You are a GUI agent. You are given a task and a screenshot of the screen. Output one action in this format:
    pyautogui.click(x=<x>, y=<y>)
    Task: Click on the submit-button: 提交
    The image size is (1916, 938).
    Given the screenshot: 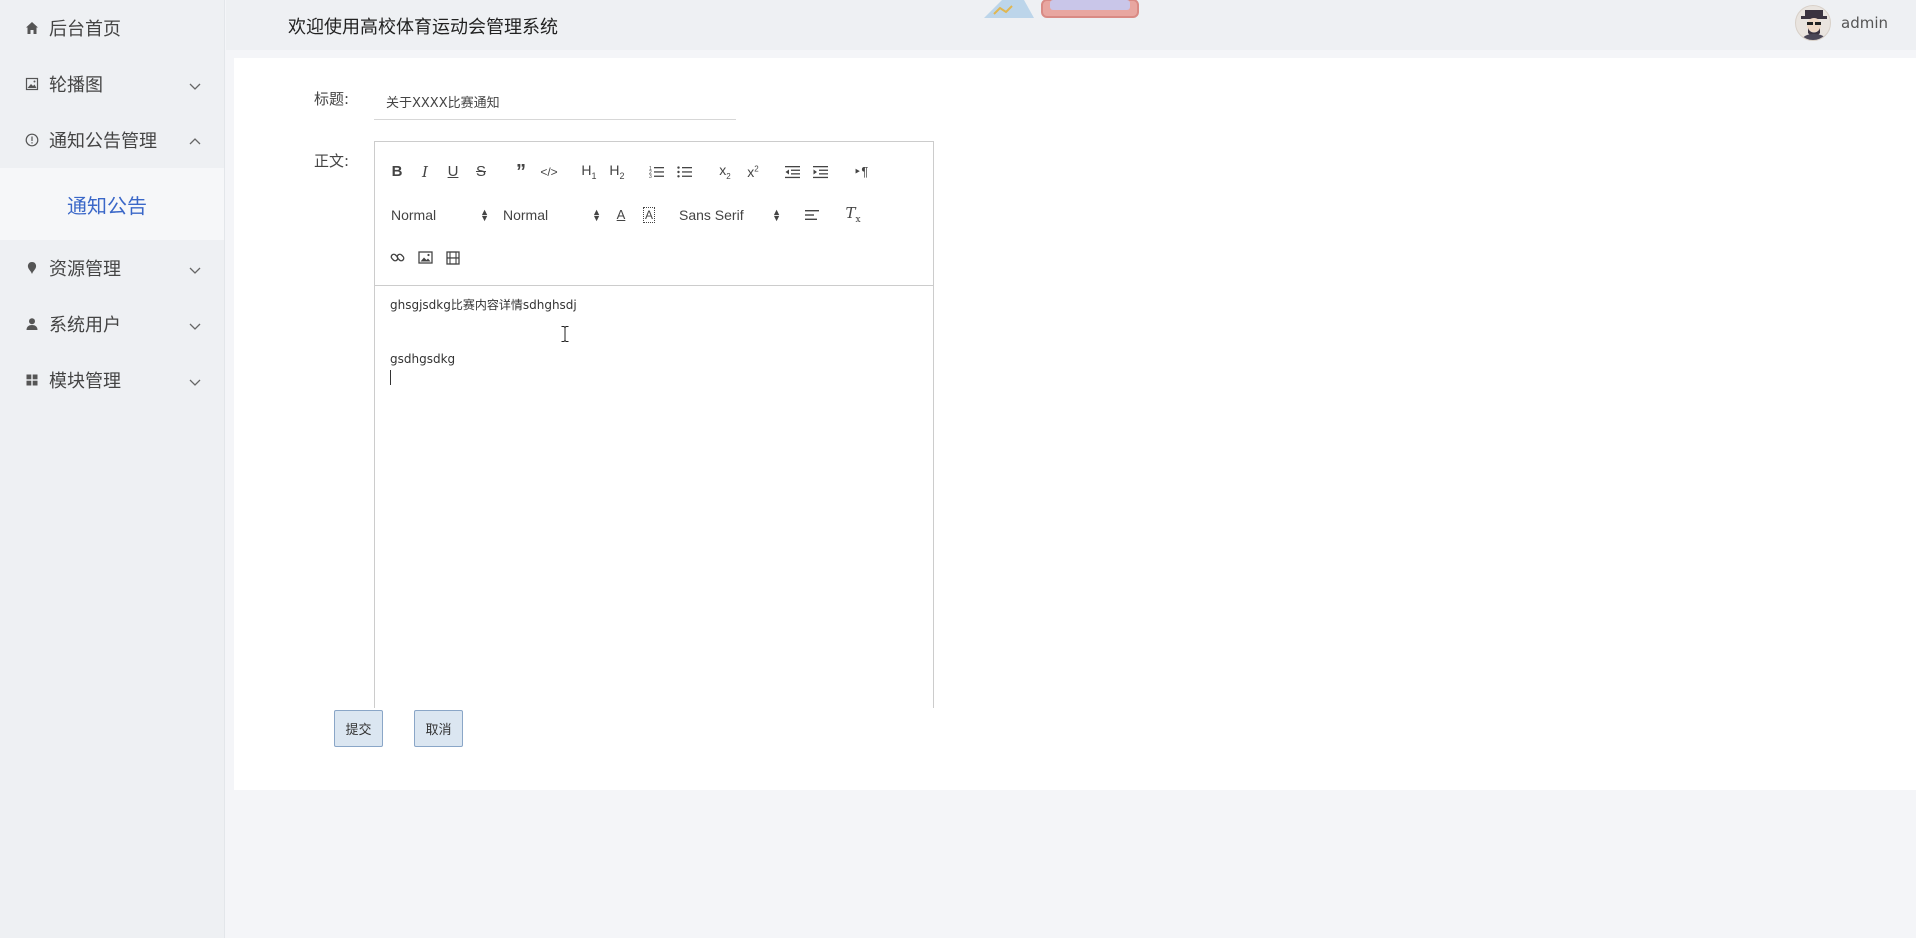 What is the action you would take?
    pyautogui.click(x=358, y=728)
    